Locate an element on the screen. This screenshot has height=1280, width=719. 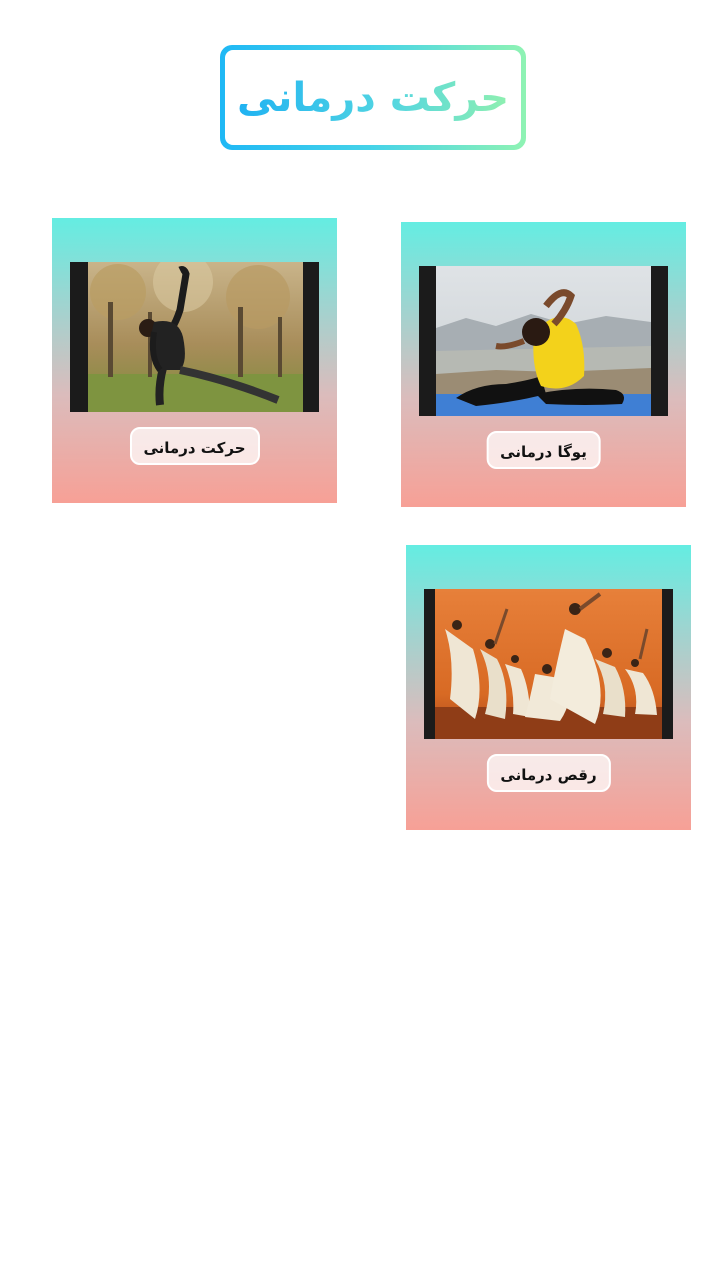
card-dance-therapy: رقص درمانی is located at coordinates (548, 687).